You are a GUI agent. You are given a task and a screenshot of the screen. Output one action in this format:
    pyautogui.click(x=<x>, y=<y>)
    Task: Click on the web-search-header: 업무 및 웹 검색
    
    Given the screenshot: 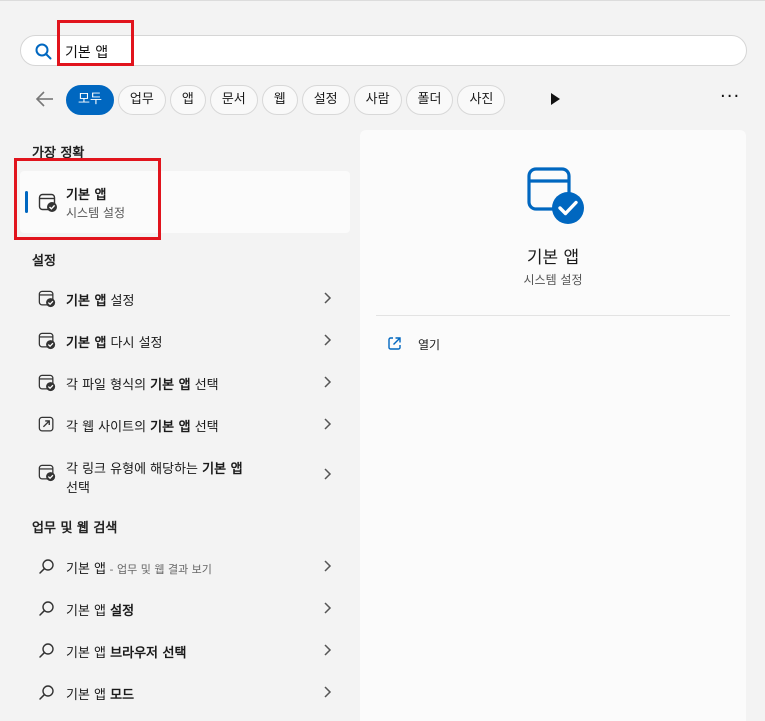 What is the action you would take?
    pyautogui.click(x=75, y=528)
    